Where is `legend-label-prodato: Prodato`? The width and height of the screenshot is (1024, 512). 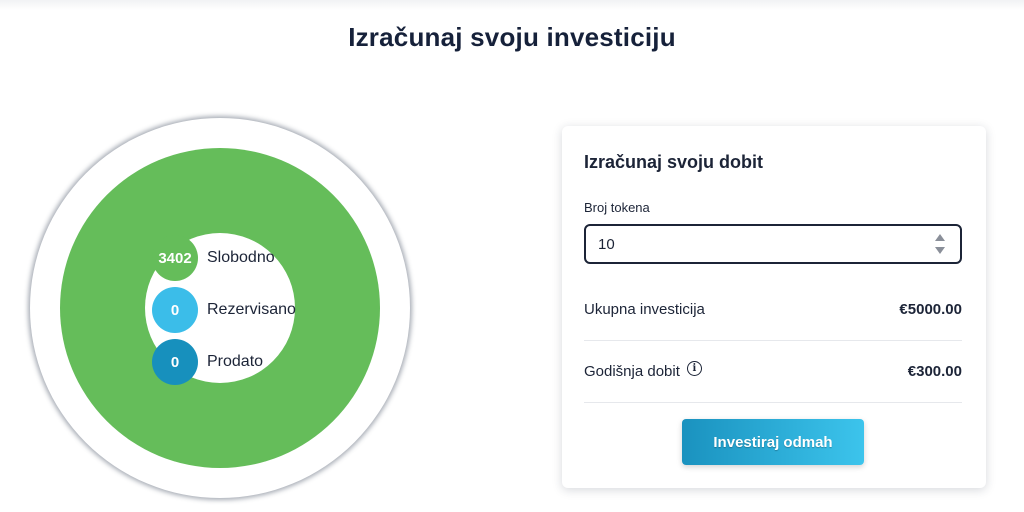 legend-label-prodato: Prodato is located at coordinates (235, 361).